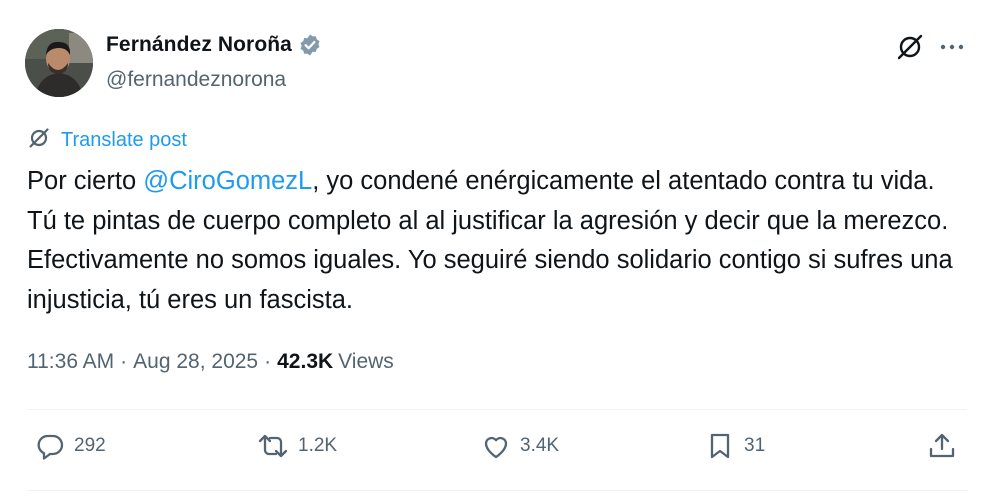 The image size is (992, 500). Describe the element at coordinates (199, 45) in the screenshot. I see `author-display-name: Fernández Noroña` at that location.